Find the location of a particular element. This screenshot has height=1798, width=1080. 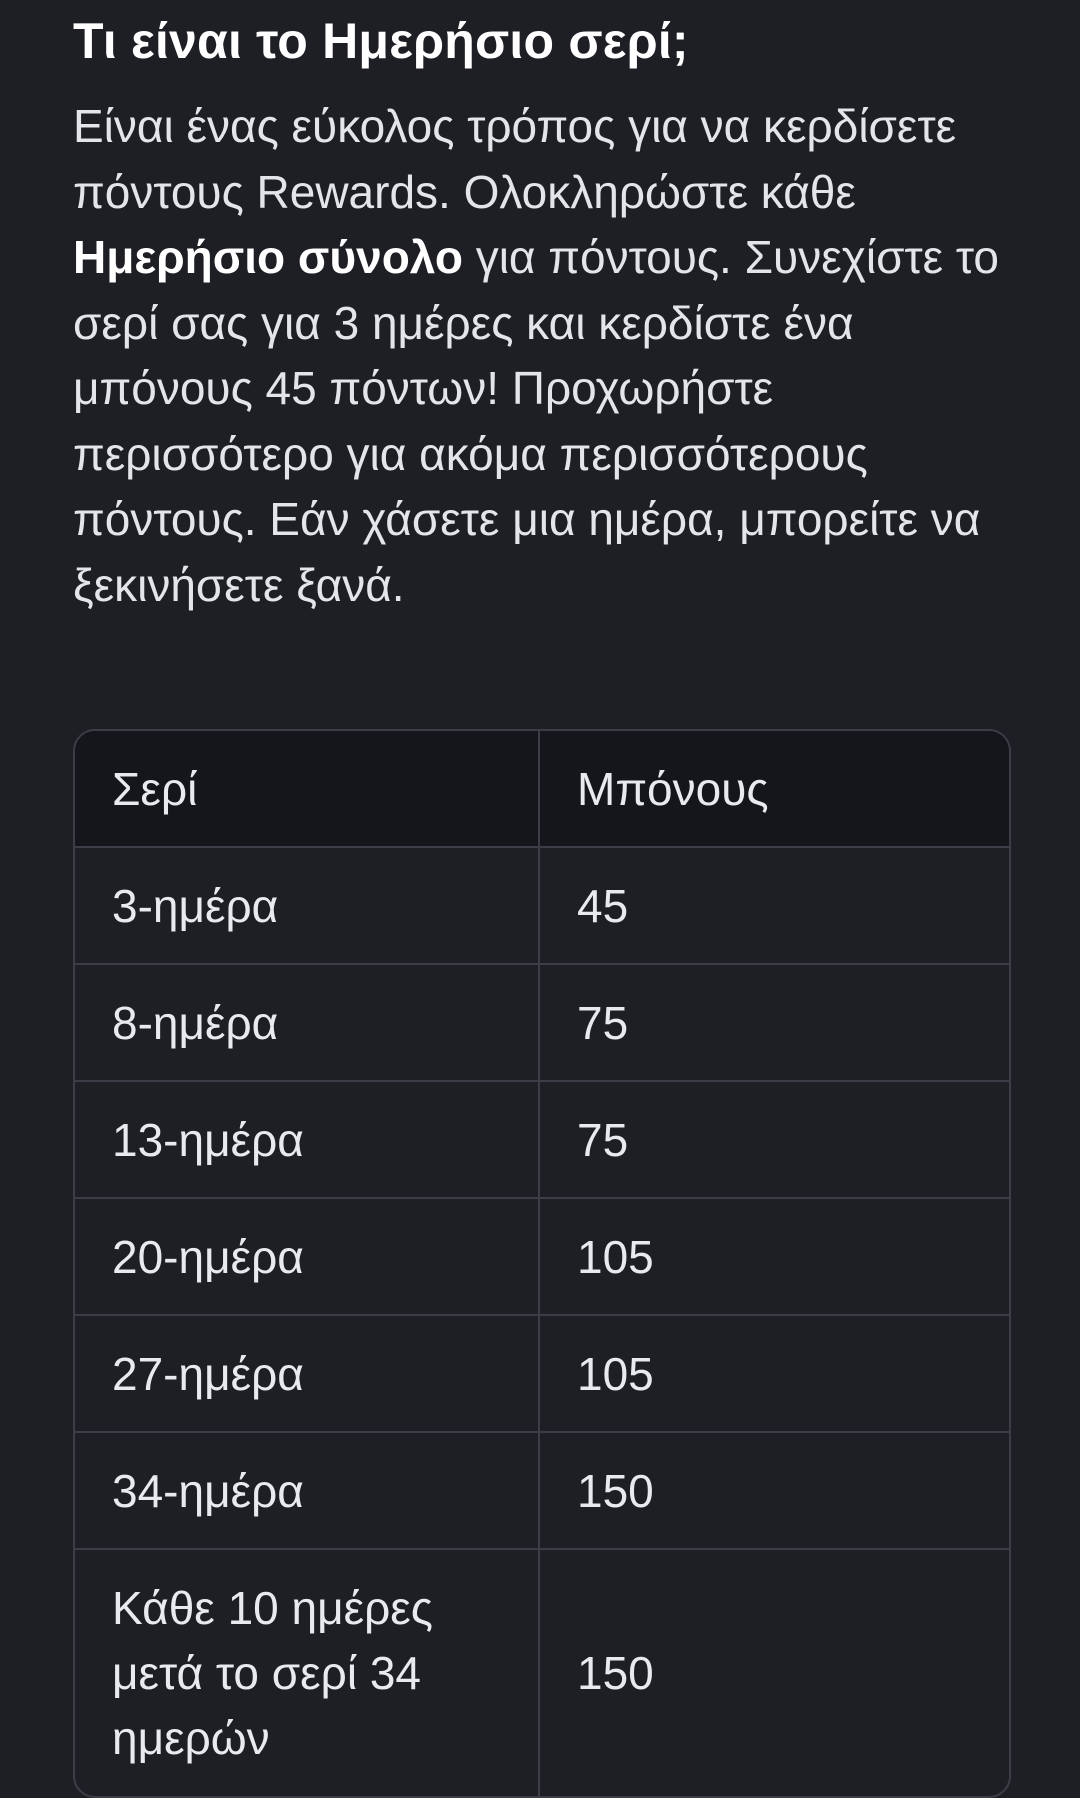

table-row: 3-ημέρα 45 is located at coordinates (542, 906).